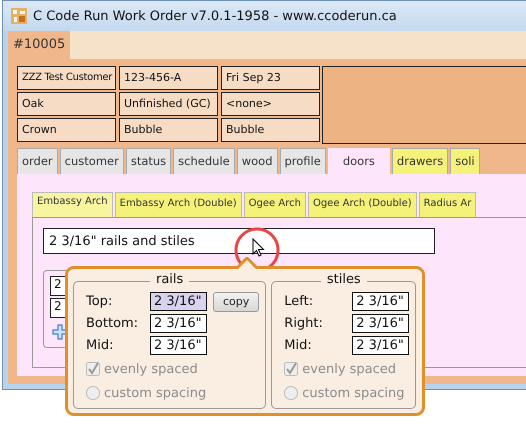 The width and height of the screenshot is (526, 428). What do you see at coordinates (178, 204) in the screenshot?
I see `door-style-tab: Embassy Arch (Double)` at bounding box center [178, 204].